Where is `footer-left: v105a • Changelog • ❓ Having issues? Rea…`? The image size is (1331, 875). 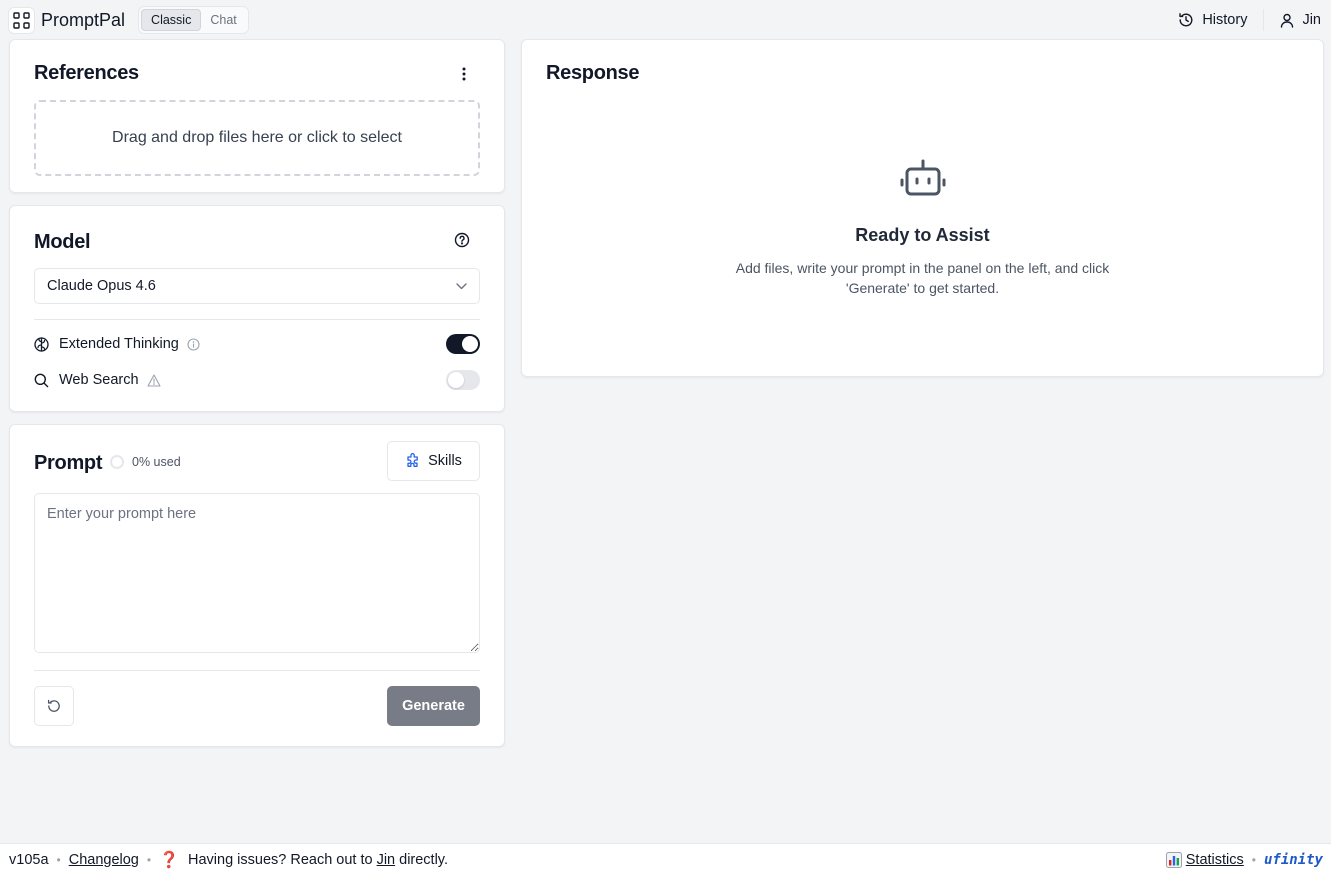
footer-left: v105a • Changelog • ❓ Having issues? Rea… is located at coordinates (228, 860).